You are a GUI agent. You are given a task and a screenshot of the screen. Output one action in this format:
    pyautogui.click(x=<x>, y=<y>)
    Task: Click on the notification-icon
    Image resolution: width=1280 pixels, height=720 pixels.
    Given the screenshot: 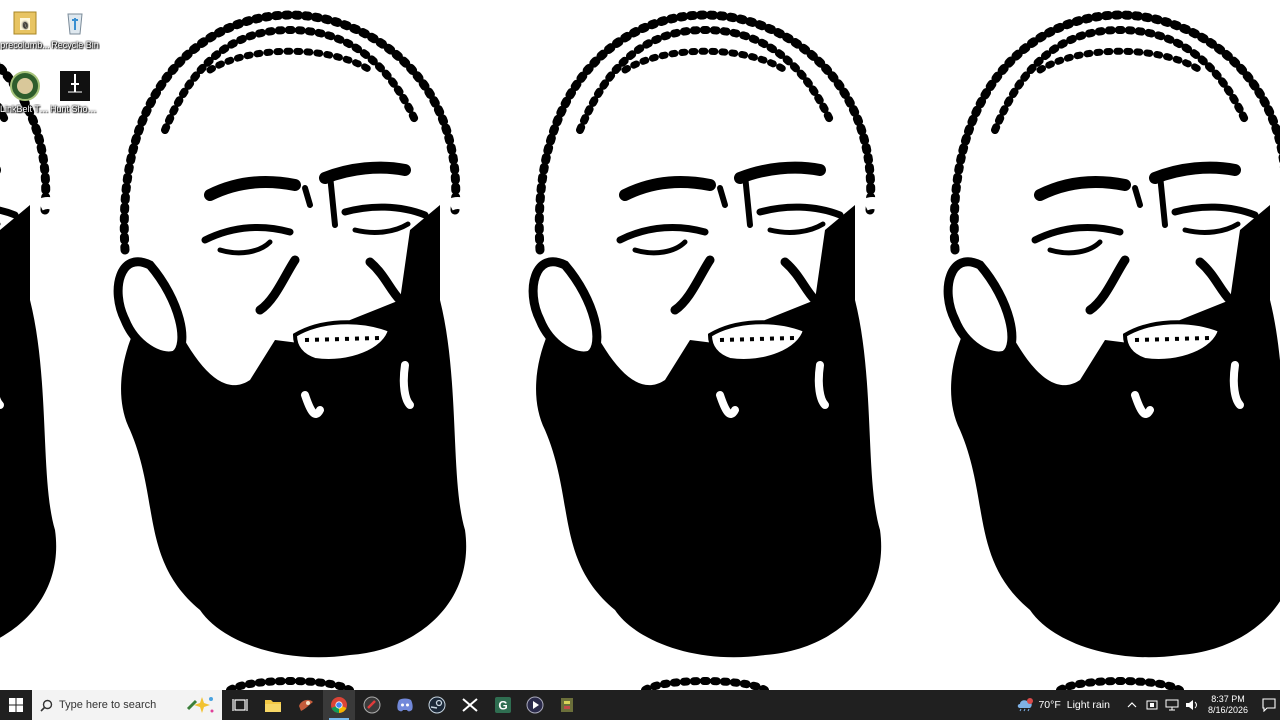 What is the action you would take?
    pyautogui.click(x=1269, y=705)
    